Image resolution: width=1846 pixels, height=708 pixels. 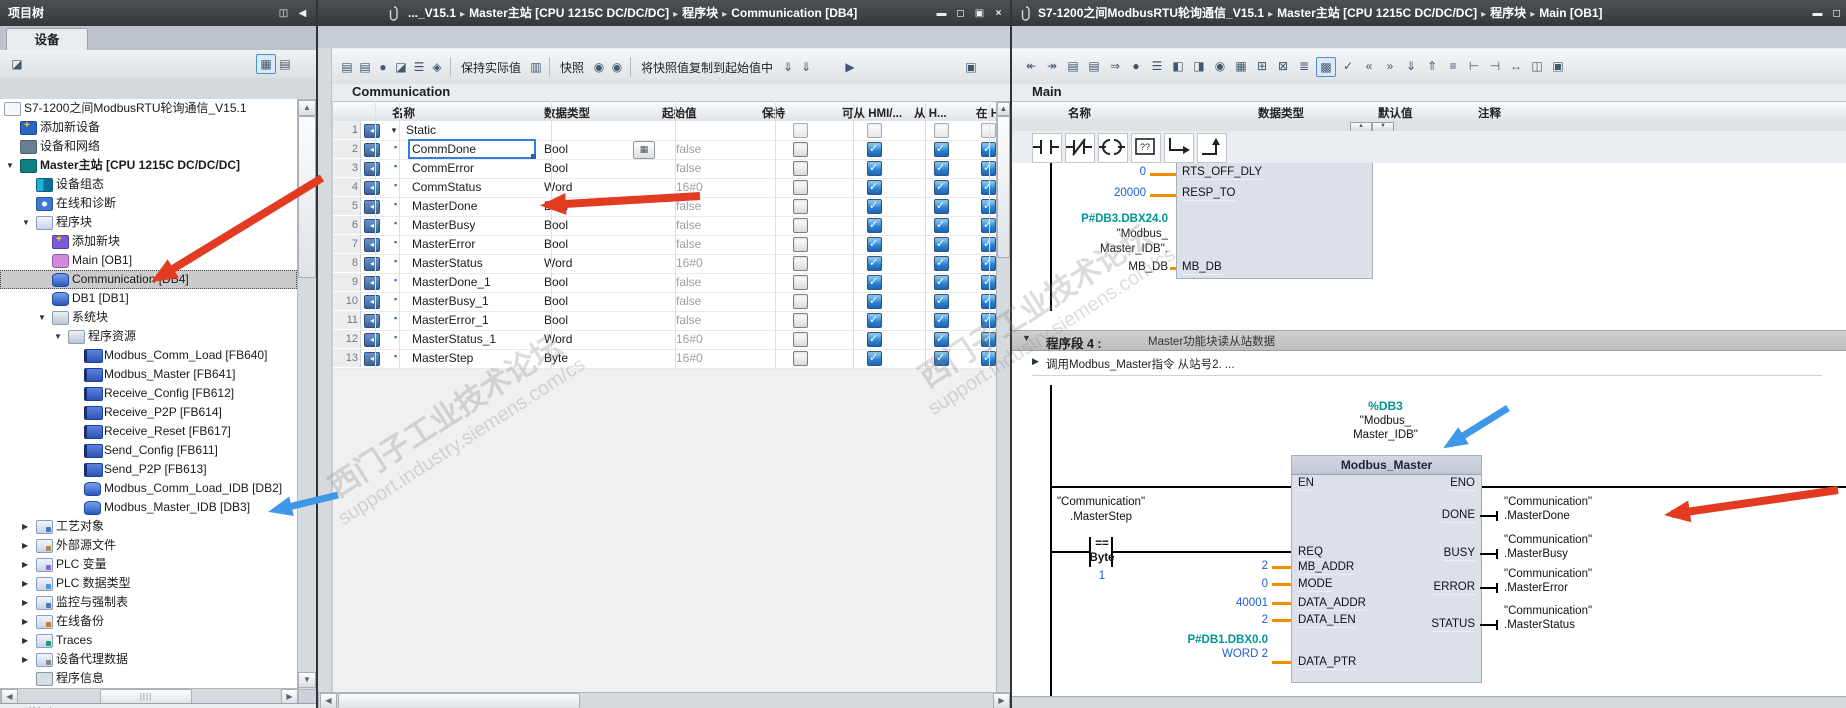 I want to click on tree-item: ▶ PLC 变量, so click(x=148, y=564).